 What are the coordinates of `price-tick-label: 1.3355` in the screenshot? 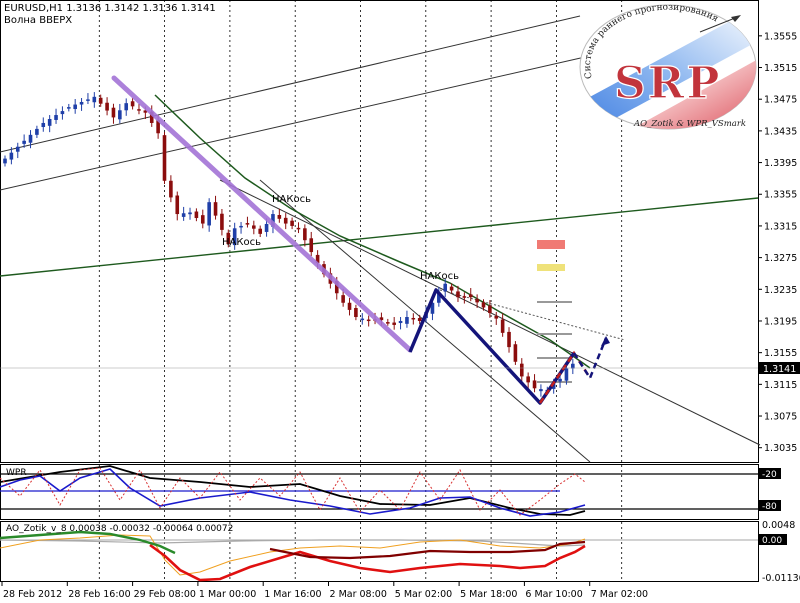 It's located at (780, 195).